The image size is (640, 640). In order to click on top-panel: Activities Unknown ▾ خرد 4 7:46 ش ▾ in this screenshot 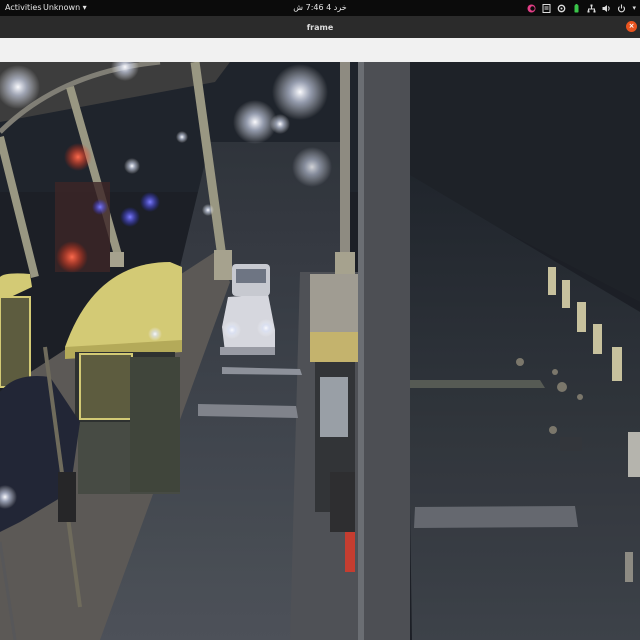, I will do `click(320, 8)`.